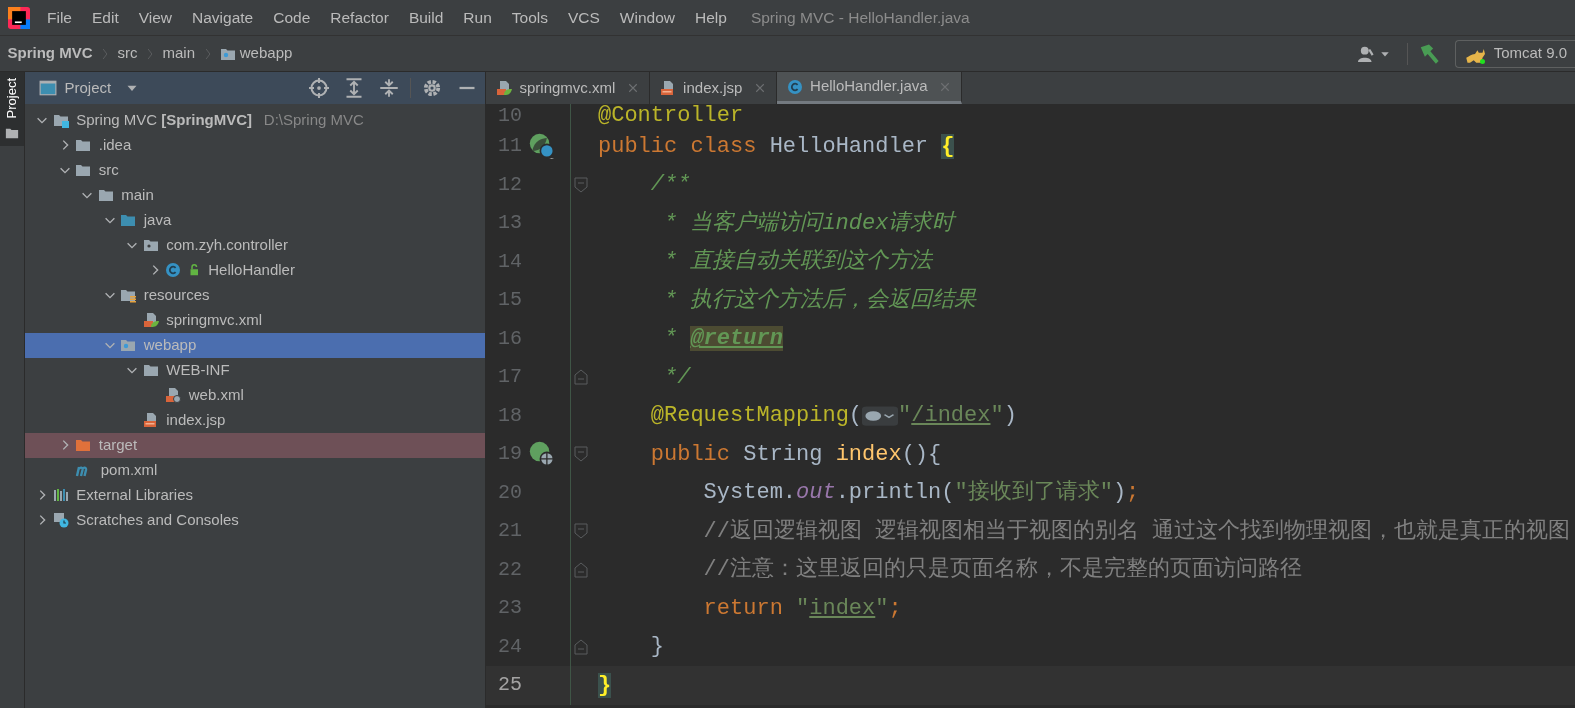 The image size is (1575, 708). What do you see at coordinates (128, 345) in the screenshot?
I see `web-folder-icon` at bounding box center [128, 345].